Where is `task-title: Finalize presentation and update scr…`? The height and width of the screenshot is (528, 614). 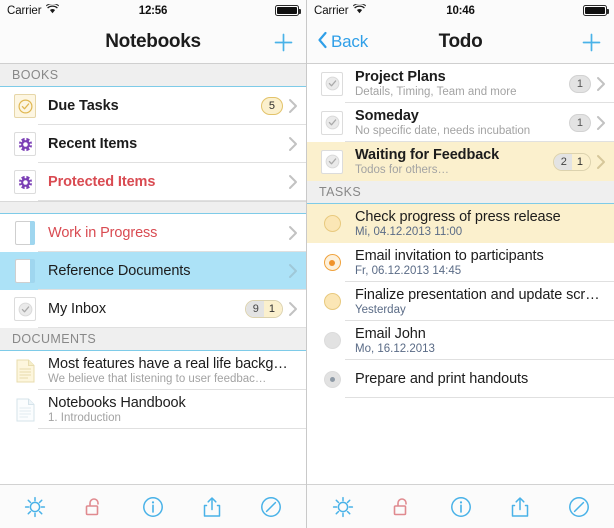
task-title: Finalize presentation and update scr… is located at coordinates (477, 295).